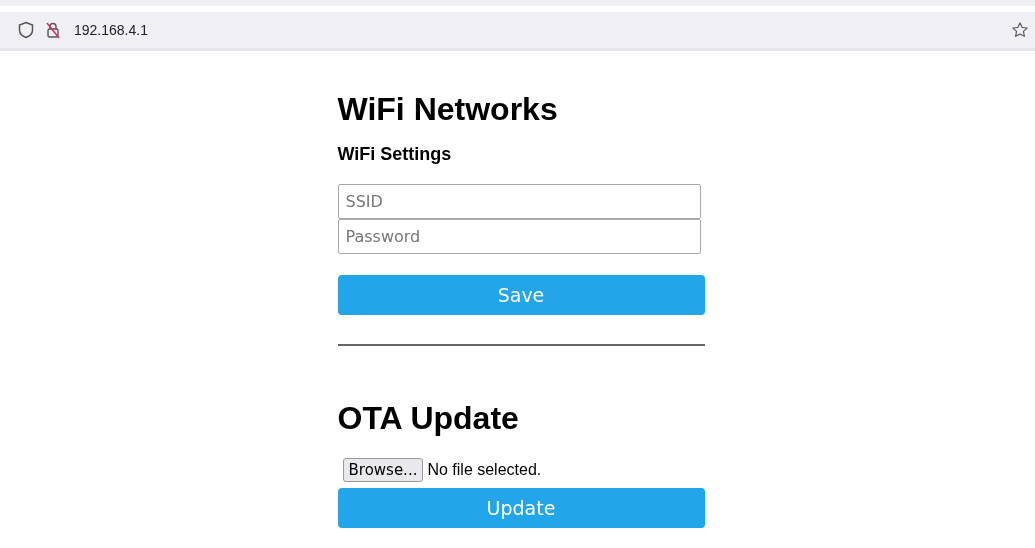 This screenshot has width=1035, height=548. What do you see at coordinates (53, 30) in the screenshot?
I see `crossed-lock-icon` at bounding box center [53, 30].